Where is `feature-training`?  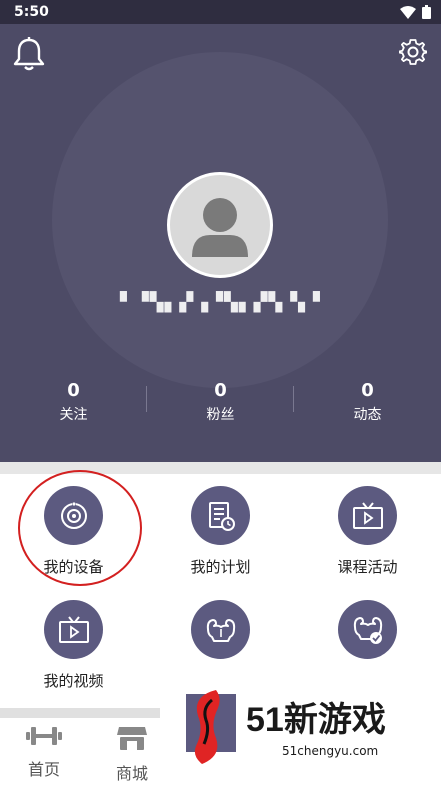
feature-training is located at coordinates (220, 643).